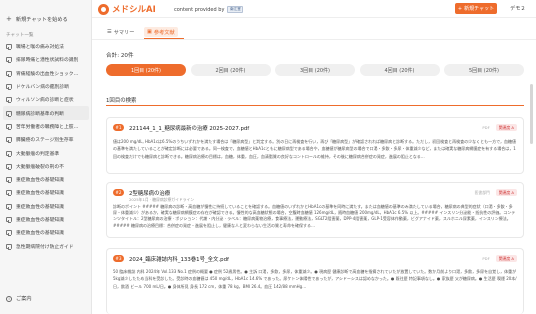  Describe the element at coordinates (118, 127) in the screenshot. I see `card-number: #1` at that location.